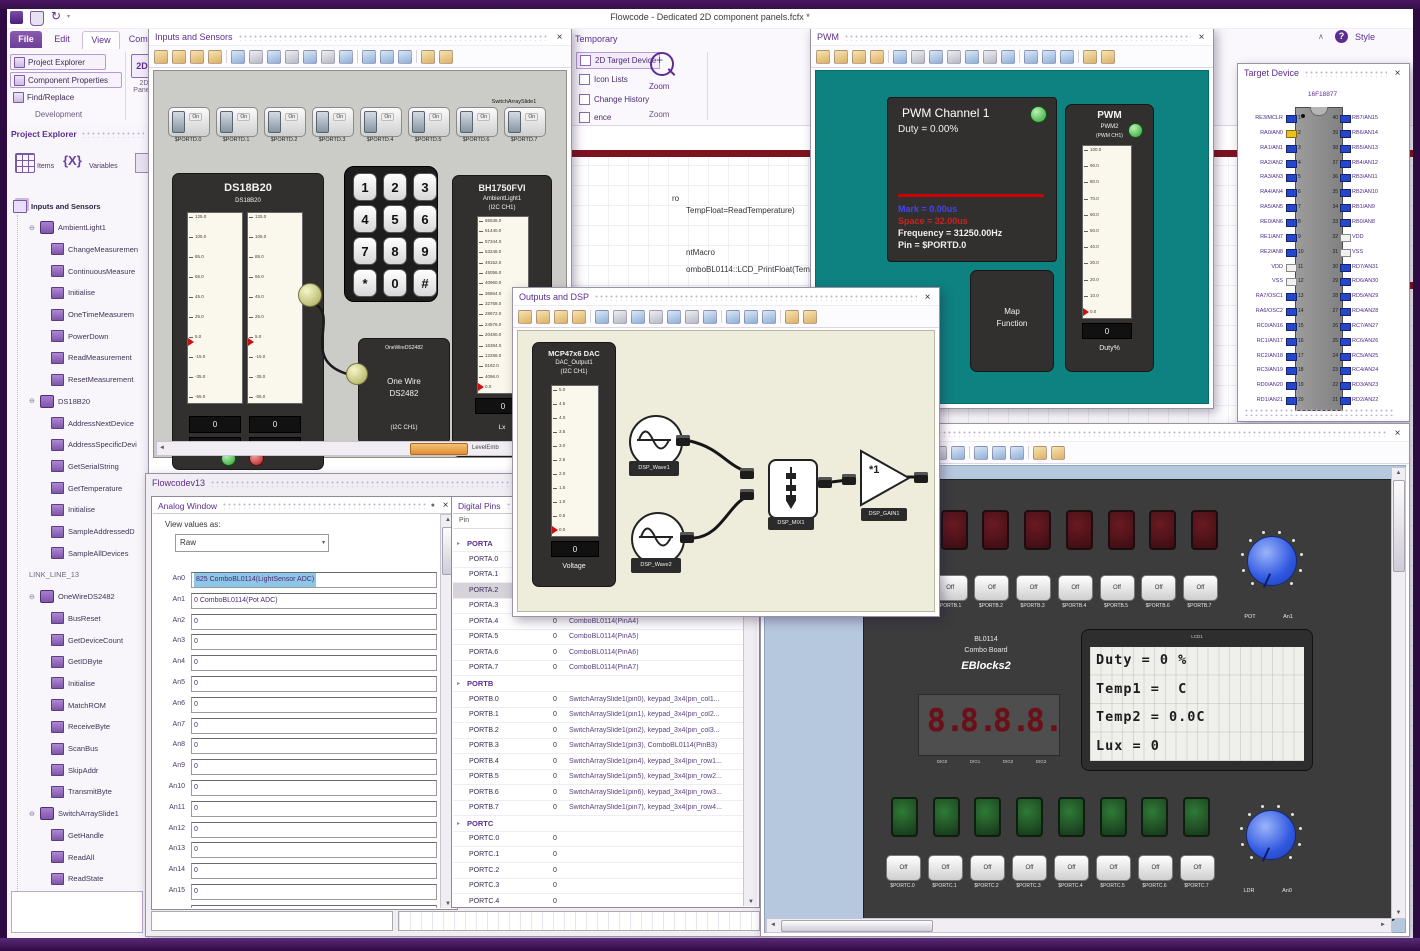 The height and width of the screenshot is (951, 1420). I want to click on port-c-button-3: Off, so click(1029, 868).